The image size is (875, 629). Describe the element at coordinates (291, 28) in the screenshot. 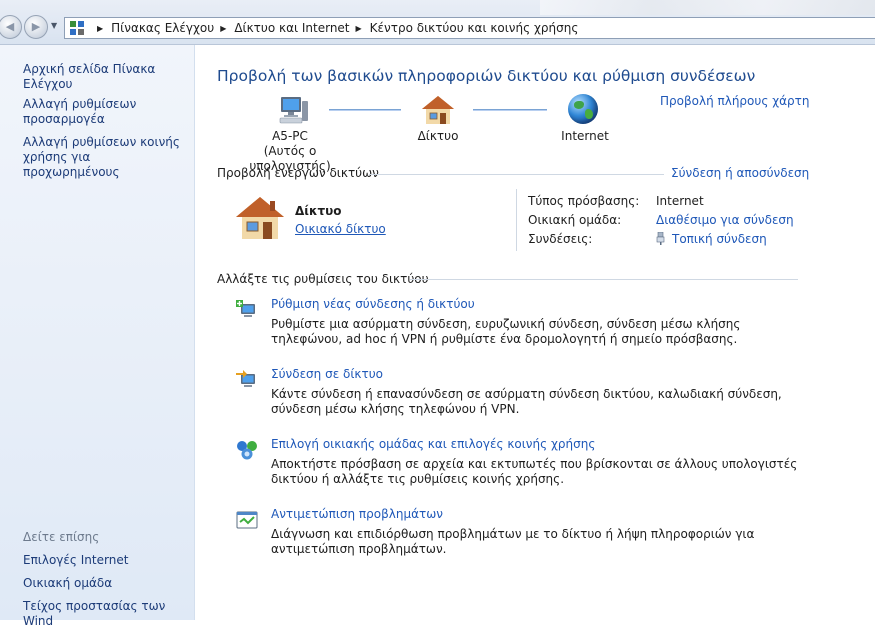

I see `breadcrumb-network-internet: Δίκτυο και Internet` at that location.